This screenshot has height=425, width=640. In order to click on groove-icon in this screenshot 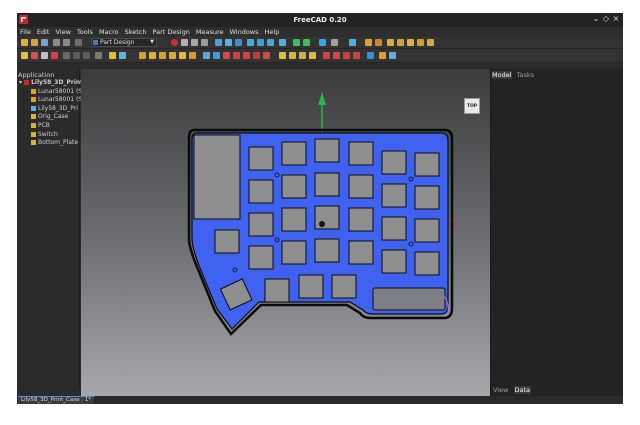, I will do `click(226, 55)`.